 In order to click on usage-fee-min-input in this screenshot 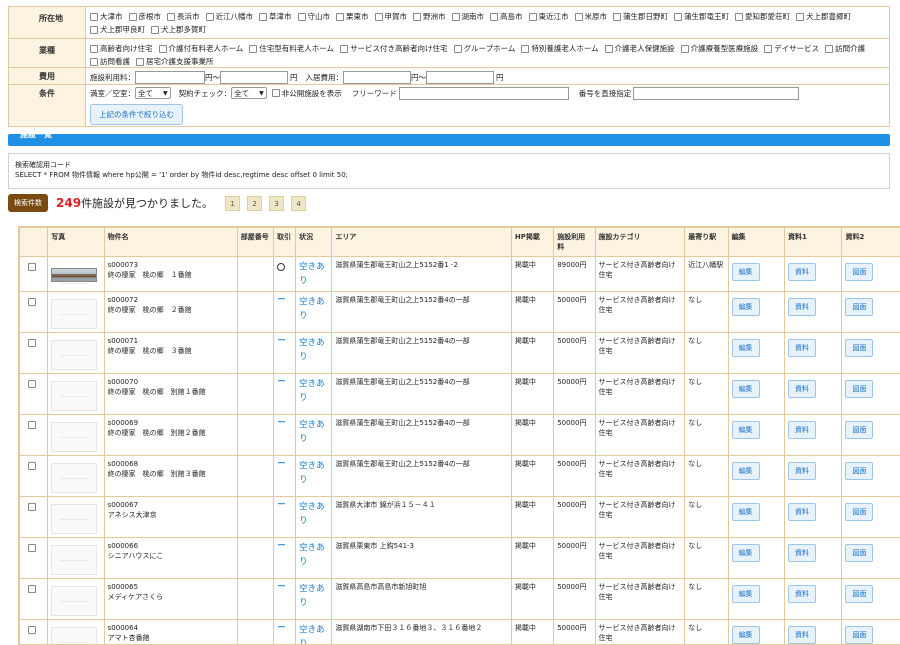, I will do `click(170, 77)`.